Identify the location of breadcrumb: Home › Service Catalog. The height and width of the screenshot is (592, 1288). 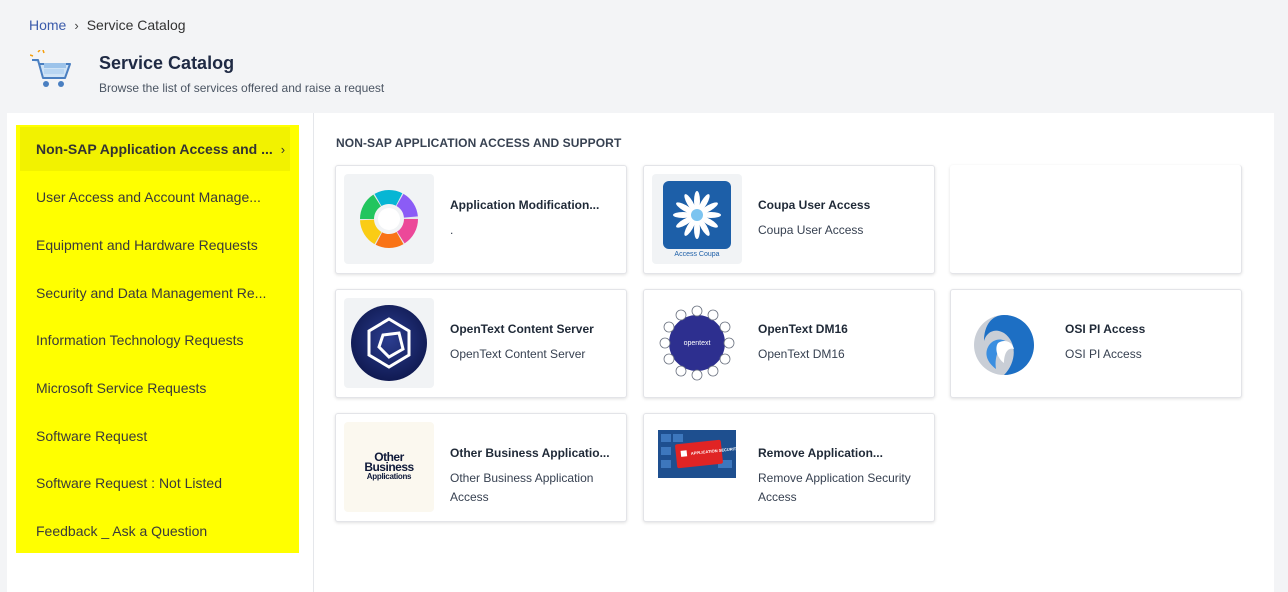
(107, 25).